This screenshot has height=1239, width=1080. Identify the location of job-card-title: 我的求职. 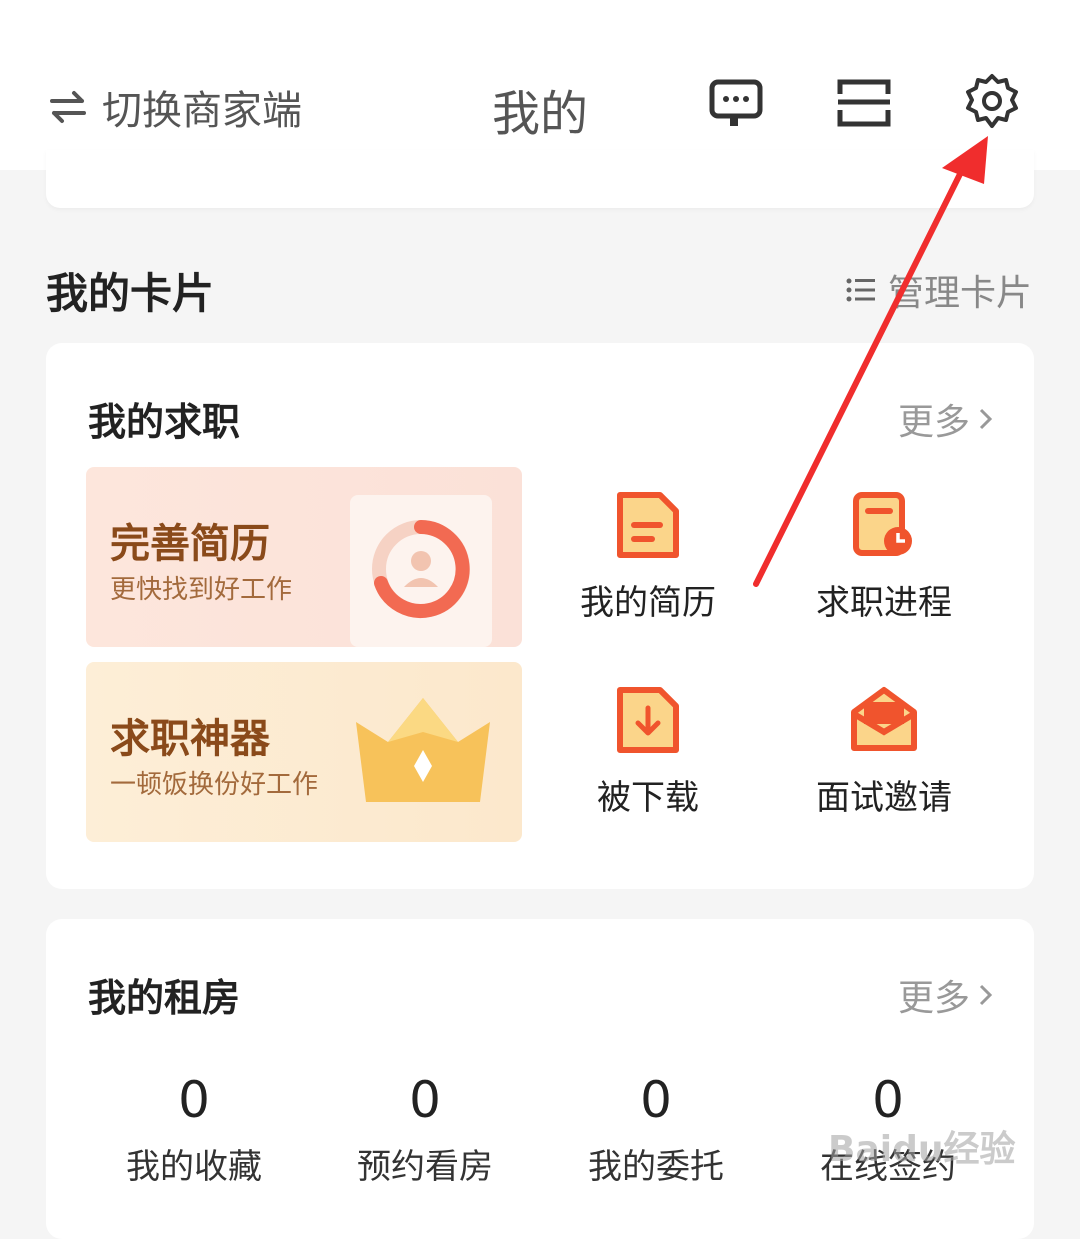
(164, 422).